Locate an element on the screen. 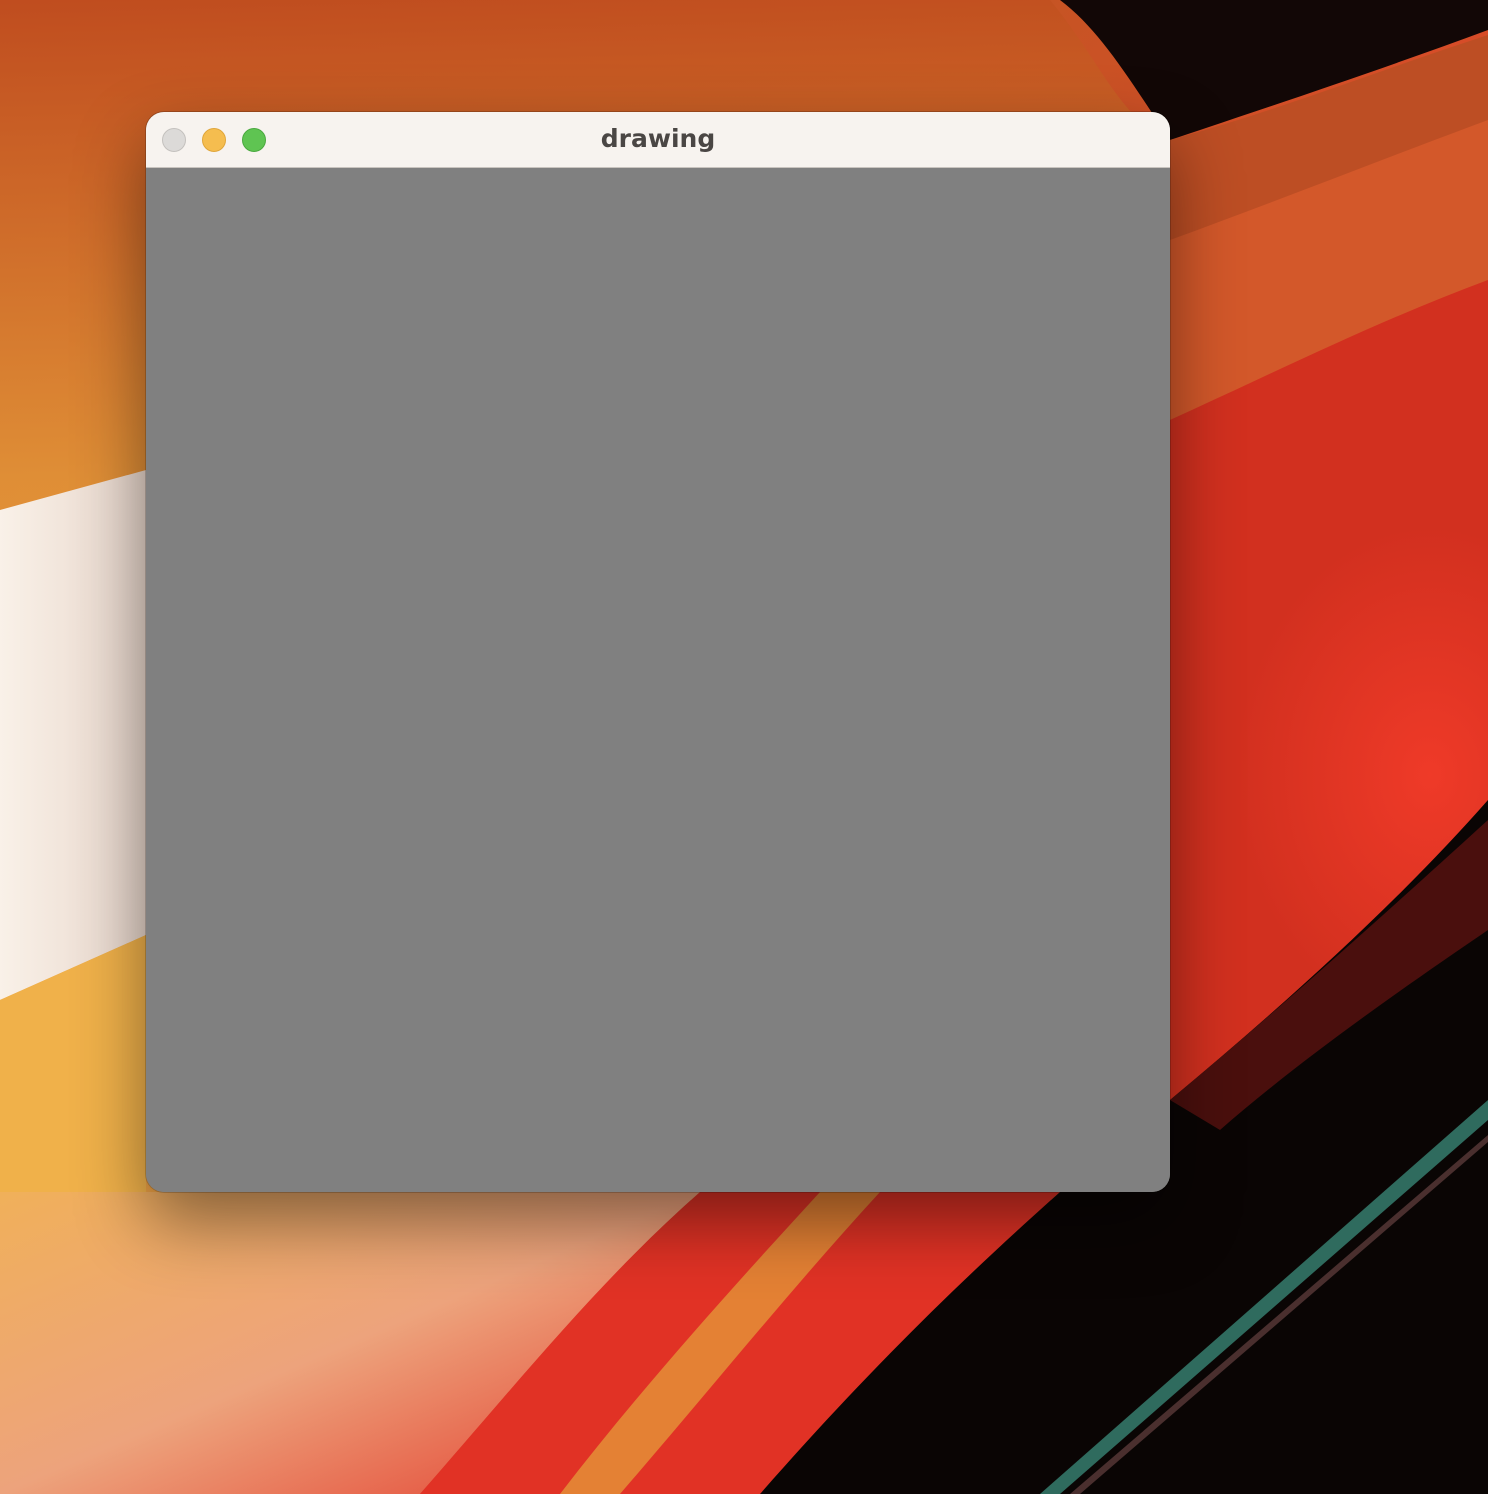 The width and height of the screenshot is (1488, 1494). window-titlebar: drawing is located at coordinates (658, 140).